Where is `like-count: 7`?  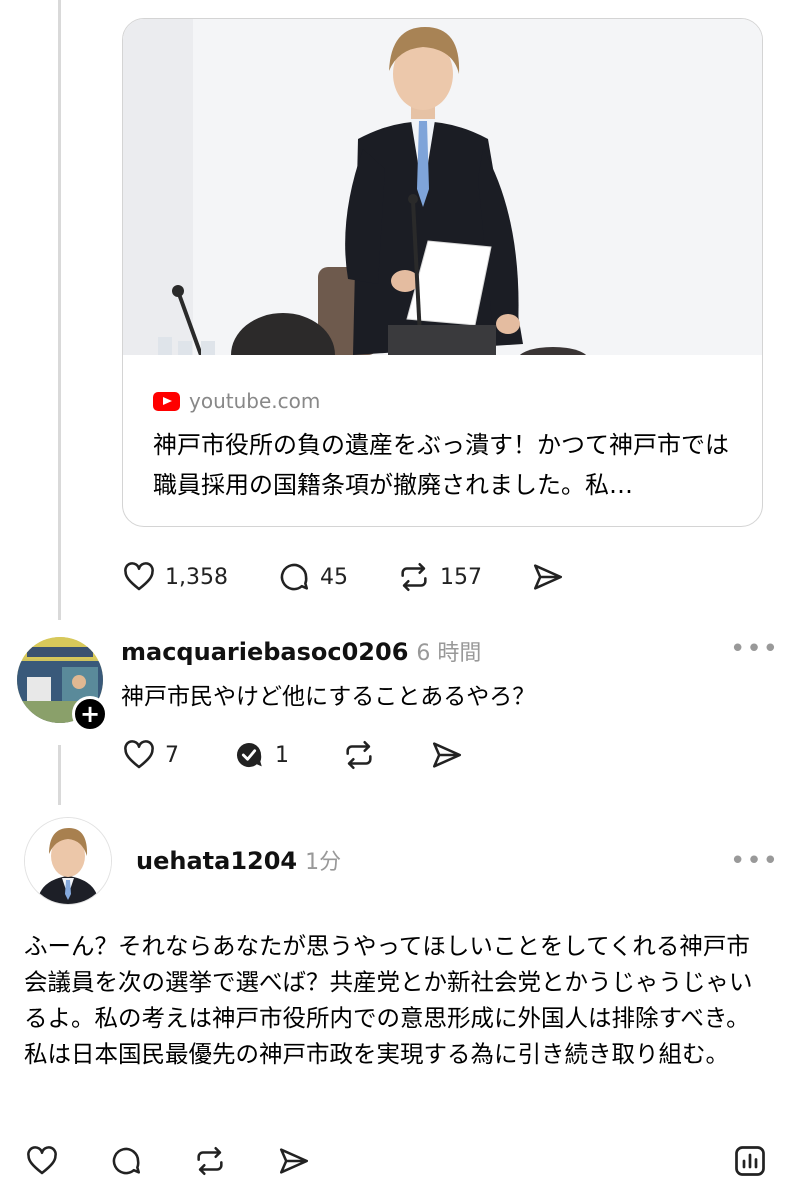
like-count: 7 is located at coordinates (172, 755).